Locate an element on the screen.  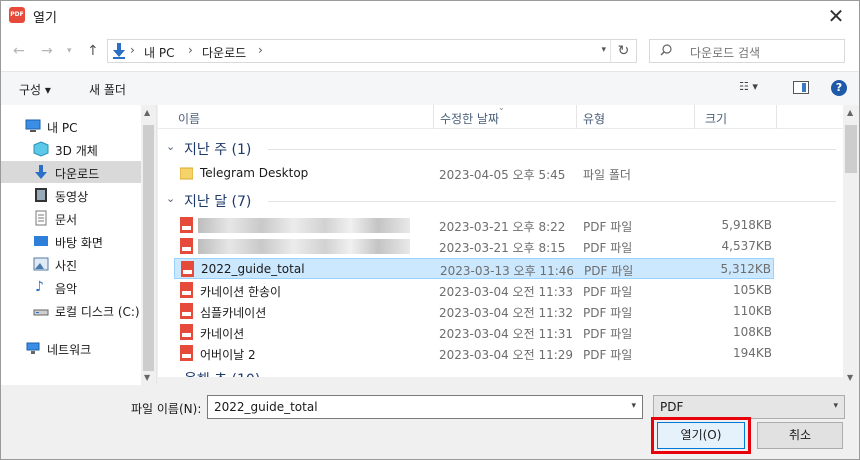
chevron-down-icon: ▾ is located at coordinates (633, 406).